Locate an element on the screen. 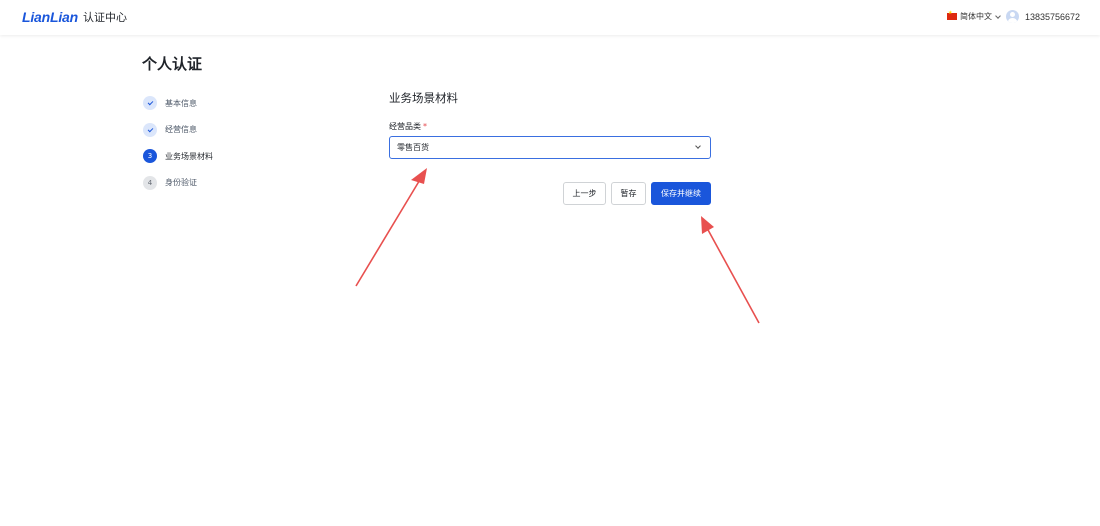 The width and height of the screenshot is (1100, 526). step-business-info: 经营信息 is located at coordinates (178, 130).